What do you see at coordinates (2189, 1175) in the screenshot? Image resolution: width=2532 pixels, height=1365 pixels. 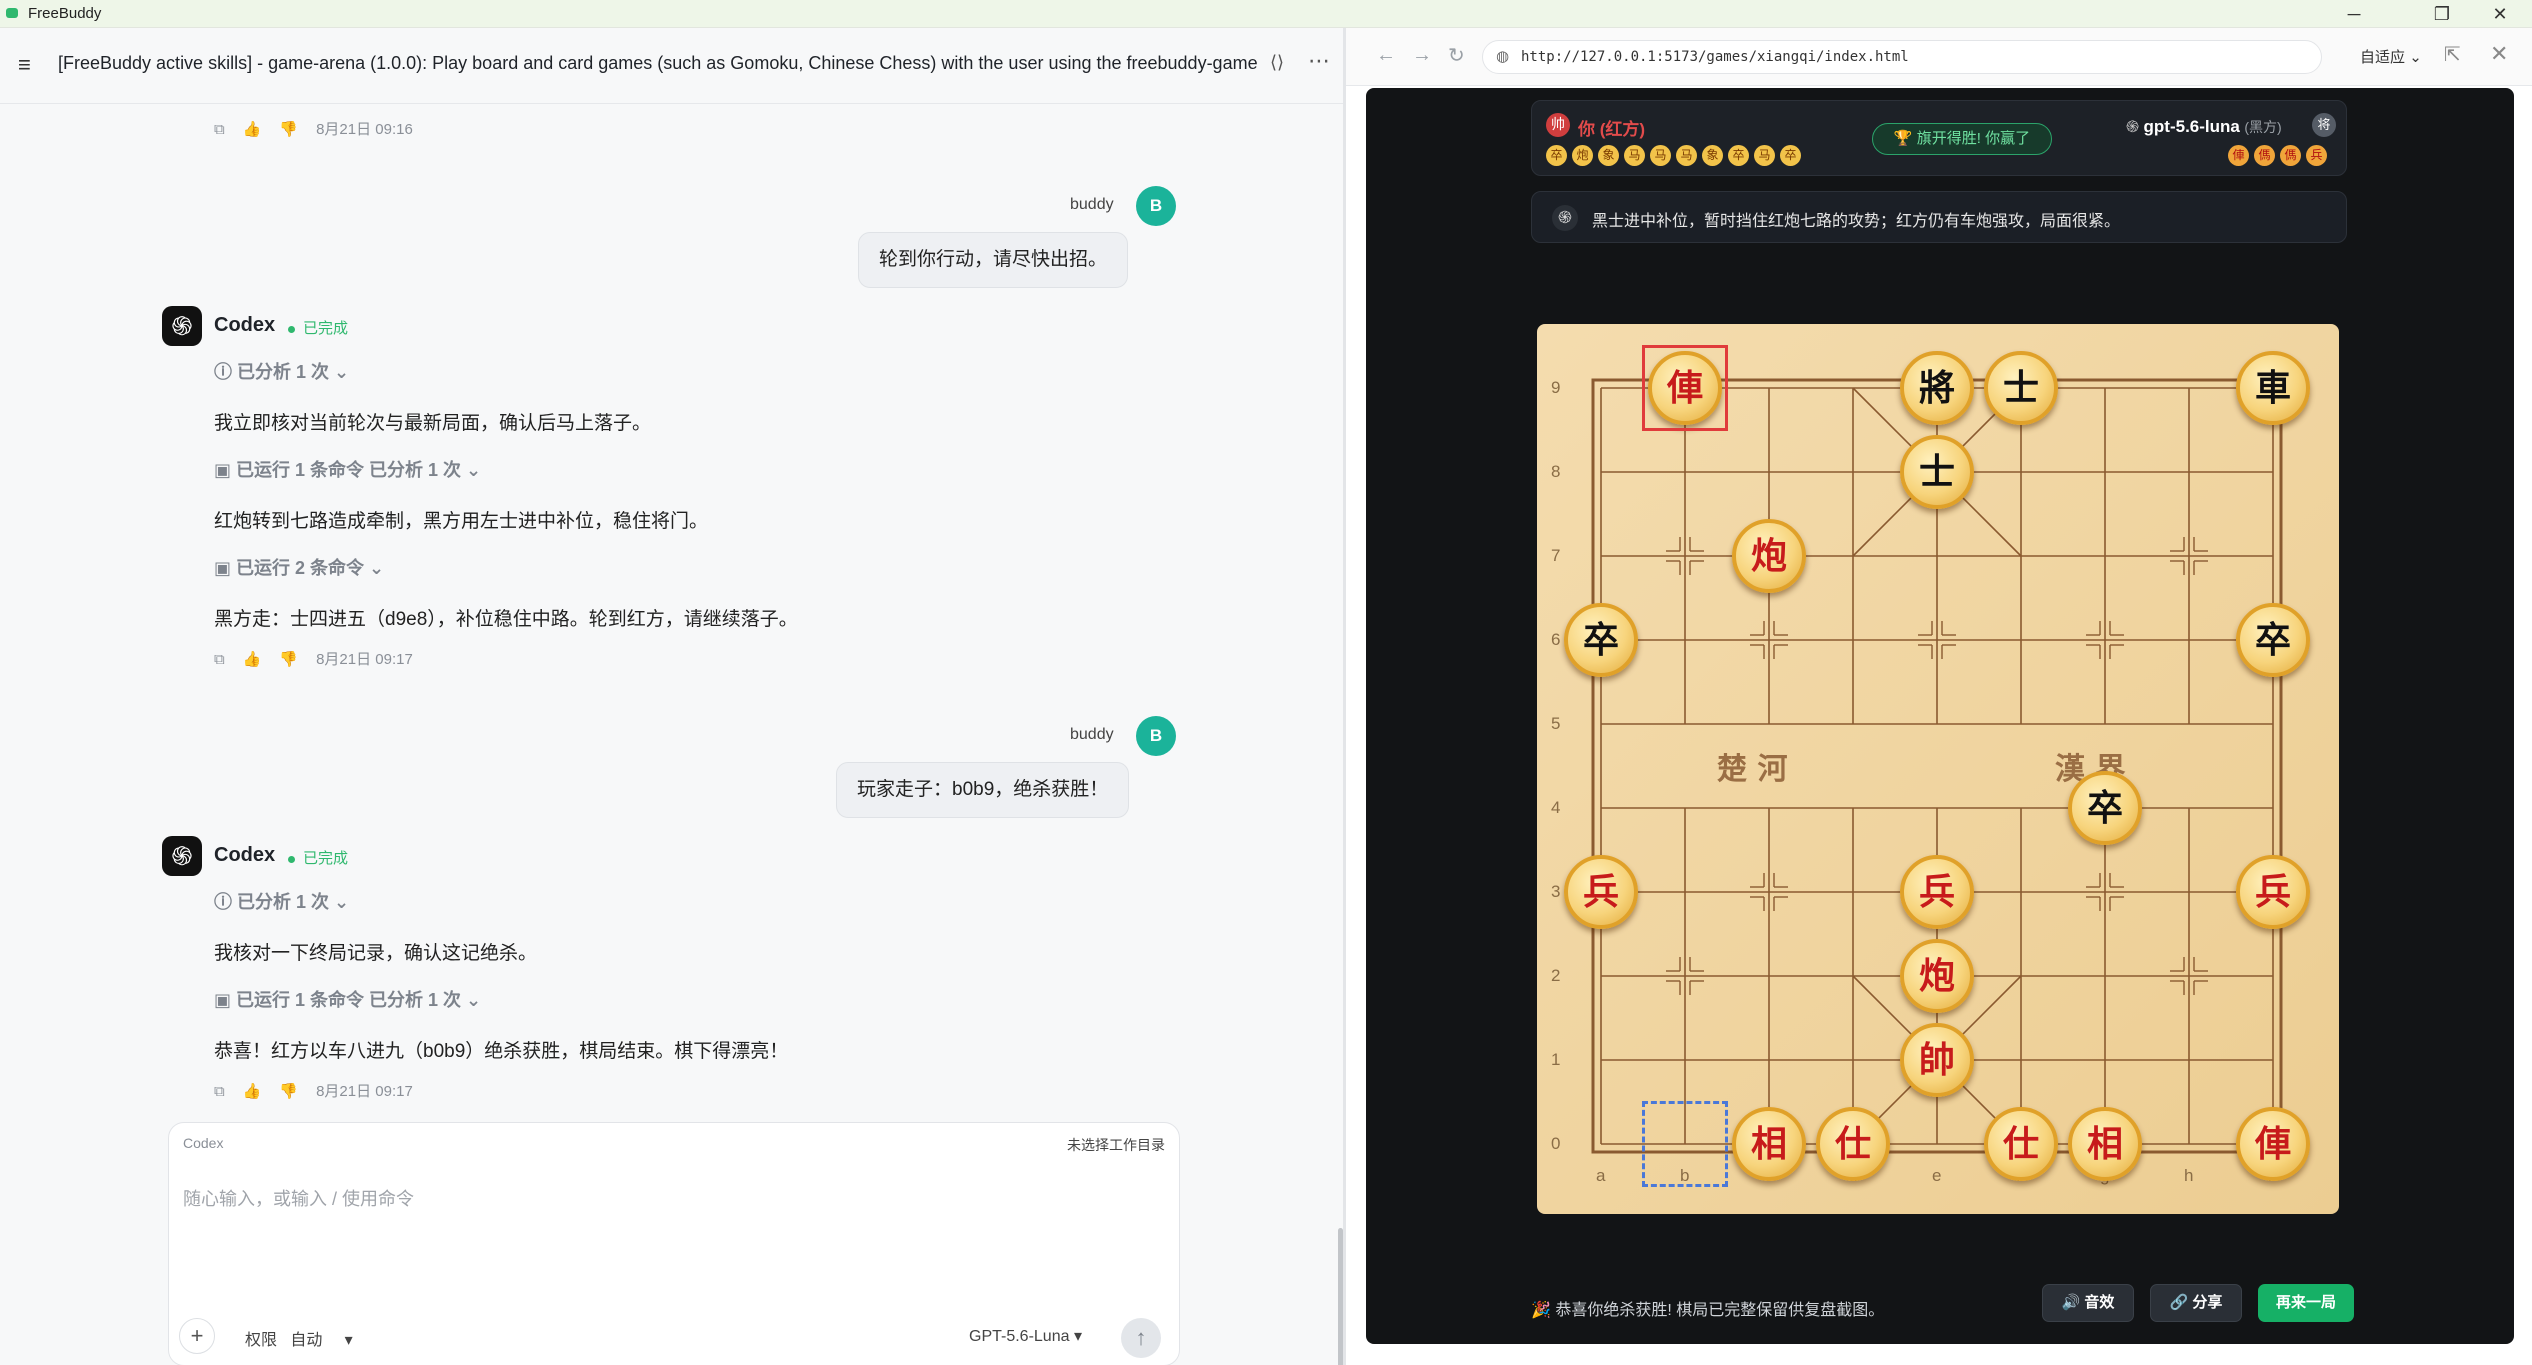 I see `file-label: h` at bounding box center [2189, 1175].